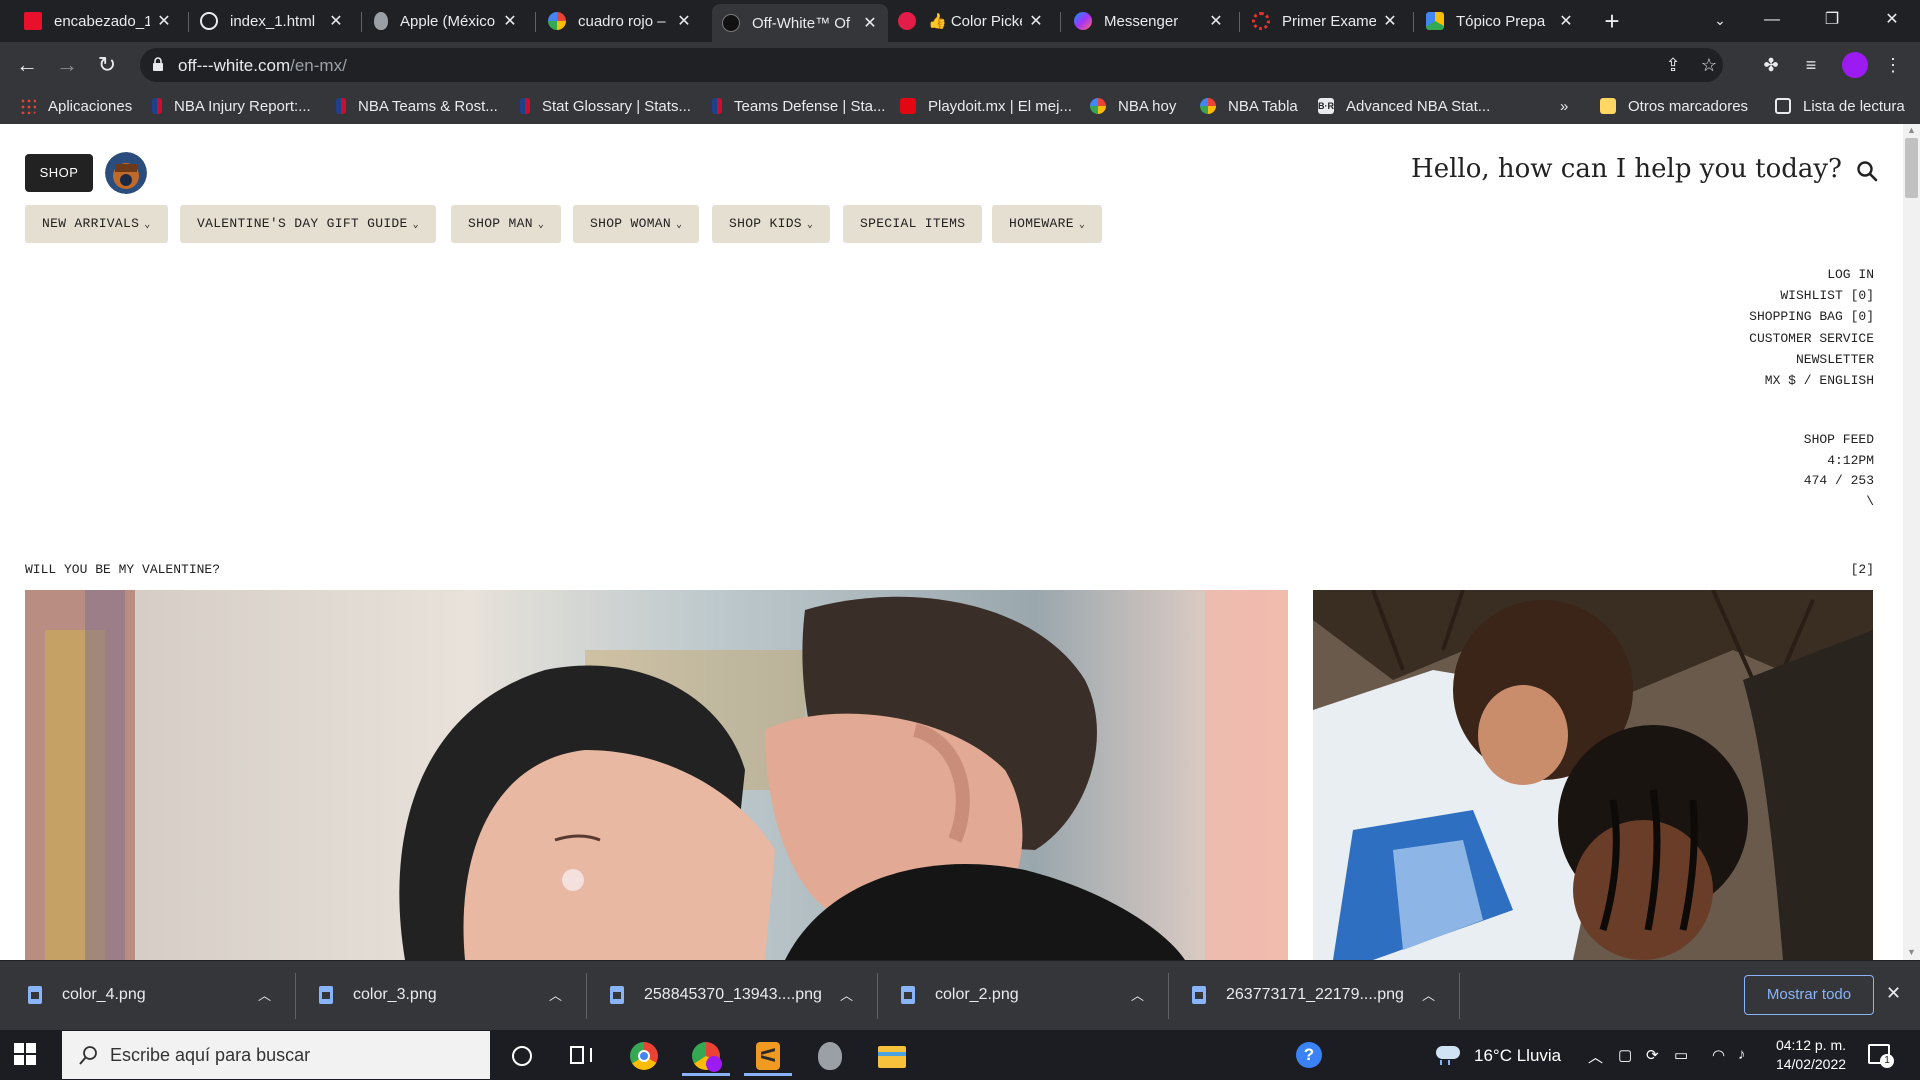 This screenshot has width=1920, height=1080. Describe the element at coordinates (1325, 21) in the screenshot. I see `tab-primer-examen: Primer Exame ✕` at that location.